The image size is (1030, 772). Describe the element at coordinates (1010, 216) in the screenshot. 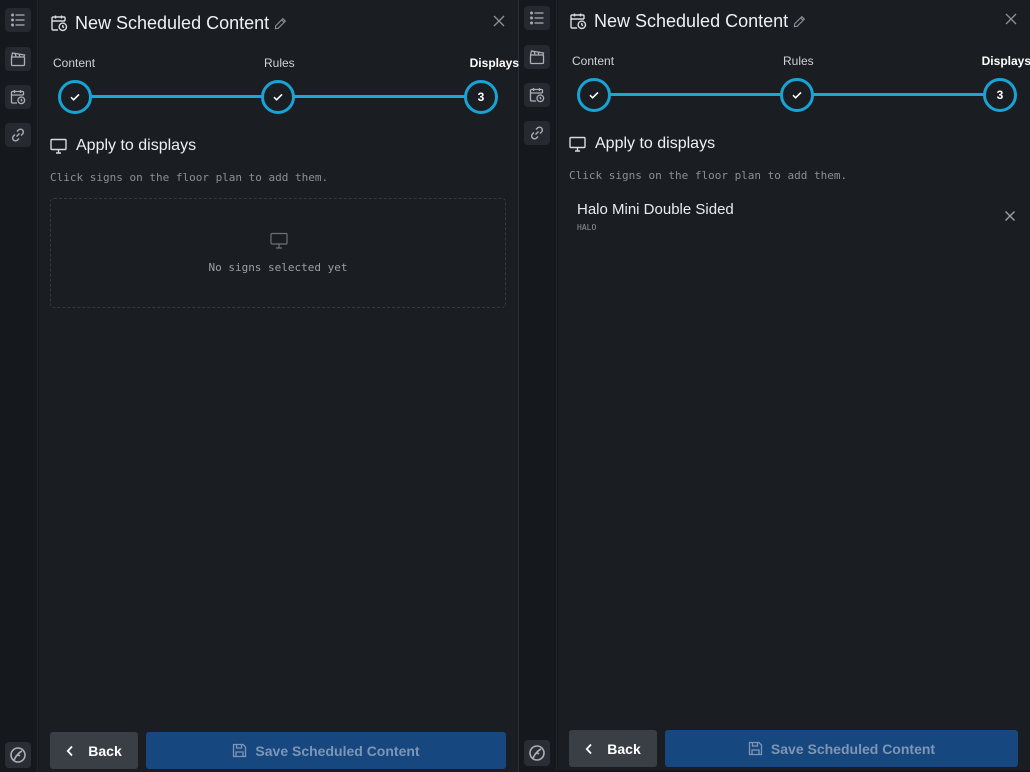

I see `remove-display-icon` at that location.